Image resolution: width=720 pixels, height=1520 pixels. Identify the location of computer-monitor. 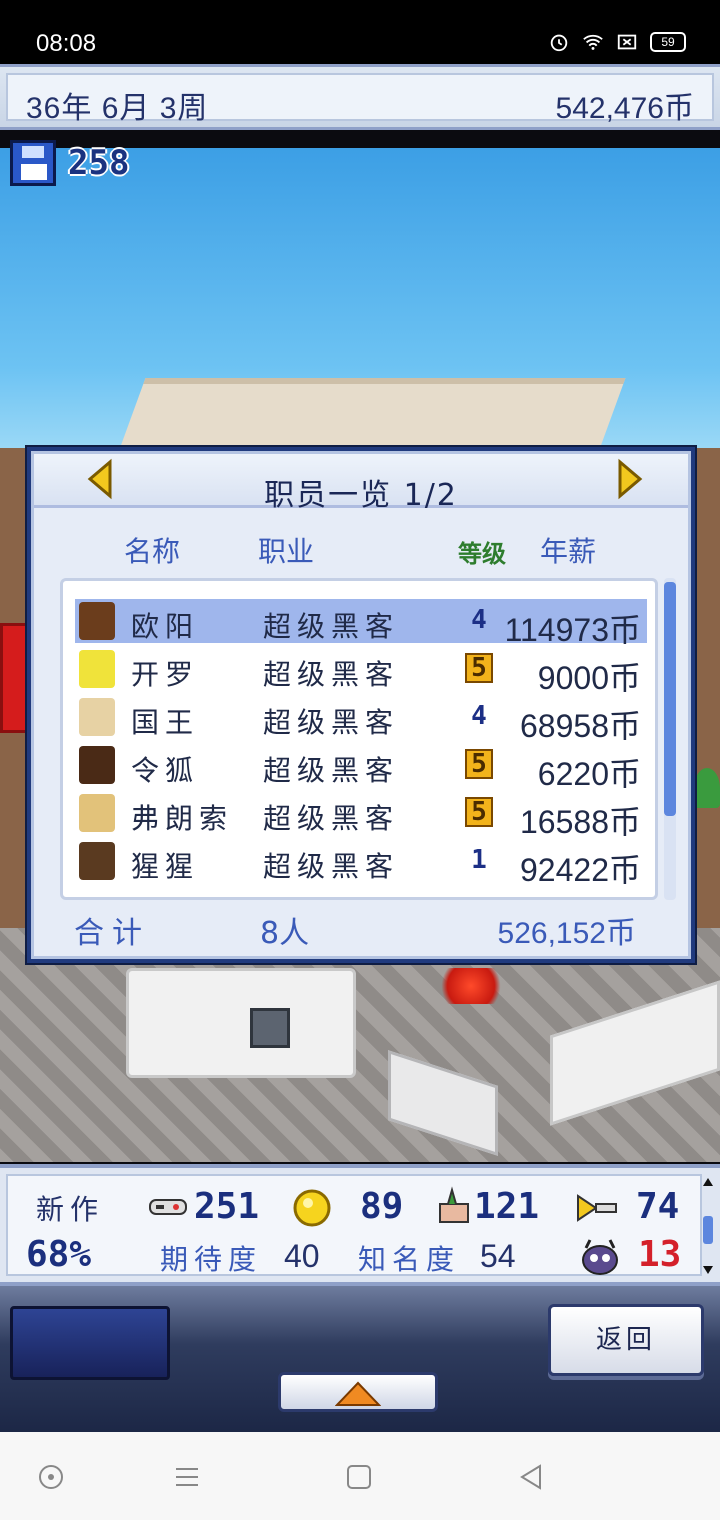
(270, 1028).